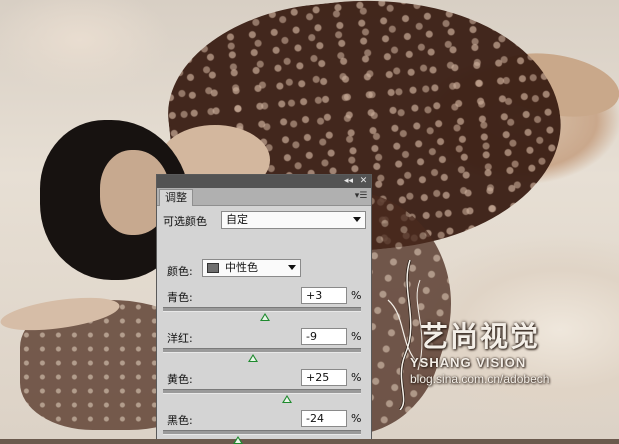 Image resolution: width=619 pixels, height=444 pixels. What do you see at coordinates (264, 197) in the screenshot?
I see `panel-tabbar: 调整 ▾☰` at bounding box center [264, 197].